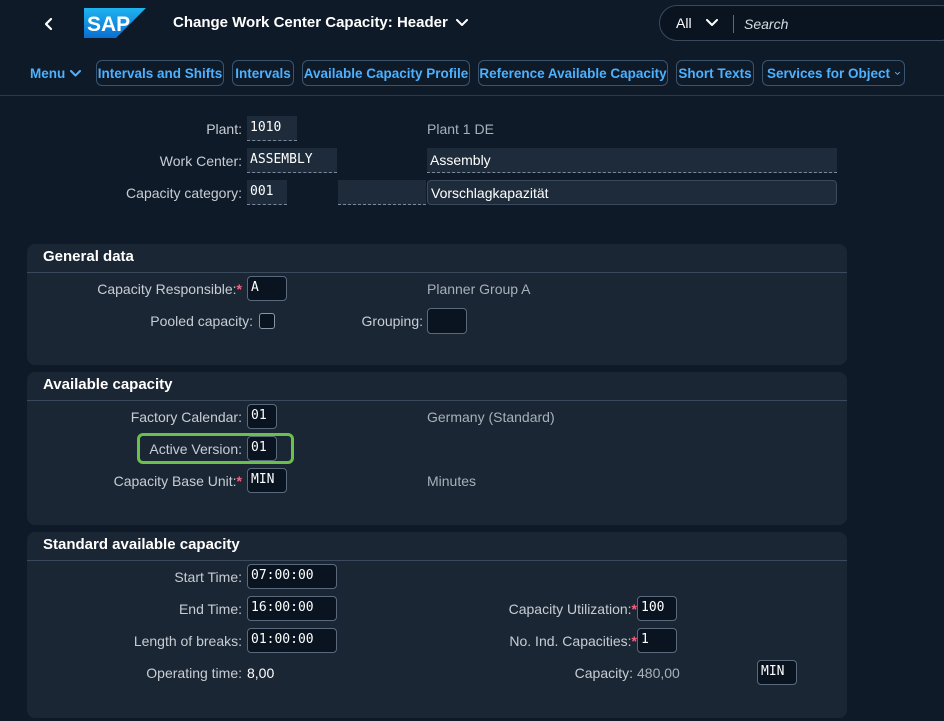  Describe the element at coordinates (479, 289) in the screenshot. I see `capacity-responsible-description: Planner Group A` at that location.